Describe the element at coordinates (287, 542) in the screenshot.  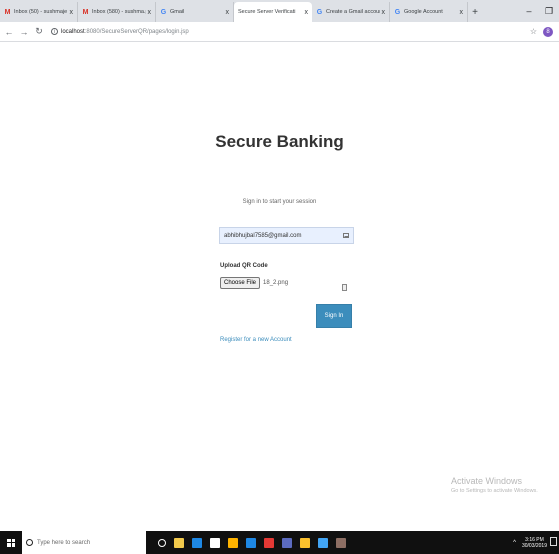
I see `calendar-icon` at that location.